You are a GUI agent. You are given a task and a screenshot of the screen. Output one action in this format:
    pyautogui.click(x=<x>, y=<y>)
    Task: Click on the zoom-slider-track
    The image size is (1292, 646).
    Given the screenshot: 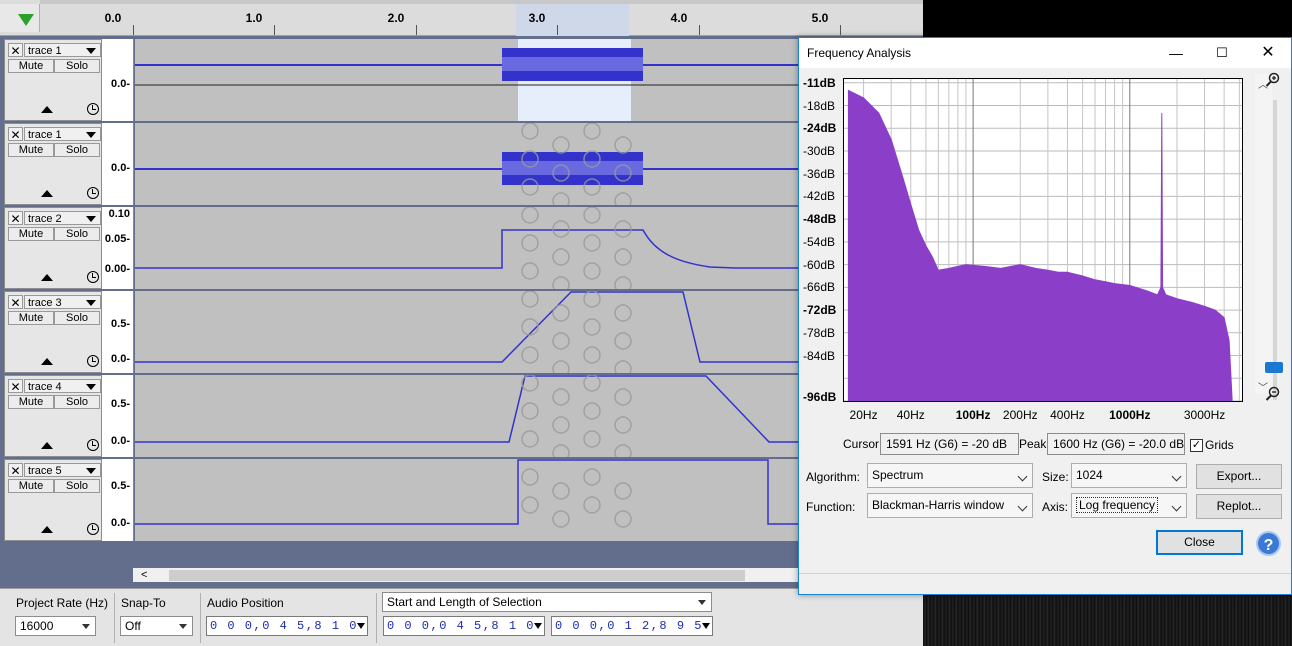 What is the action you would take?
    pyautogui.click(x=1275, y=250)
    